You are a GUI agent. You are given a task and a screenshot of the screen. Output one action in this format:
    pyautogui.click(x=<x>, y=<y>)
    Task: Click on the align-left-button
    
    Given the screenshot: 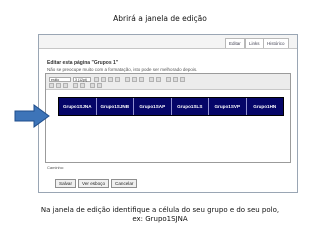 What is the action you would take?
    pyautogui.click(x=127, y=79)
    